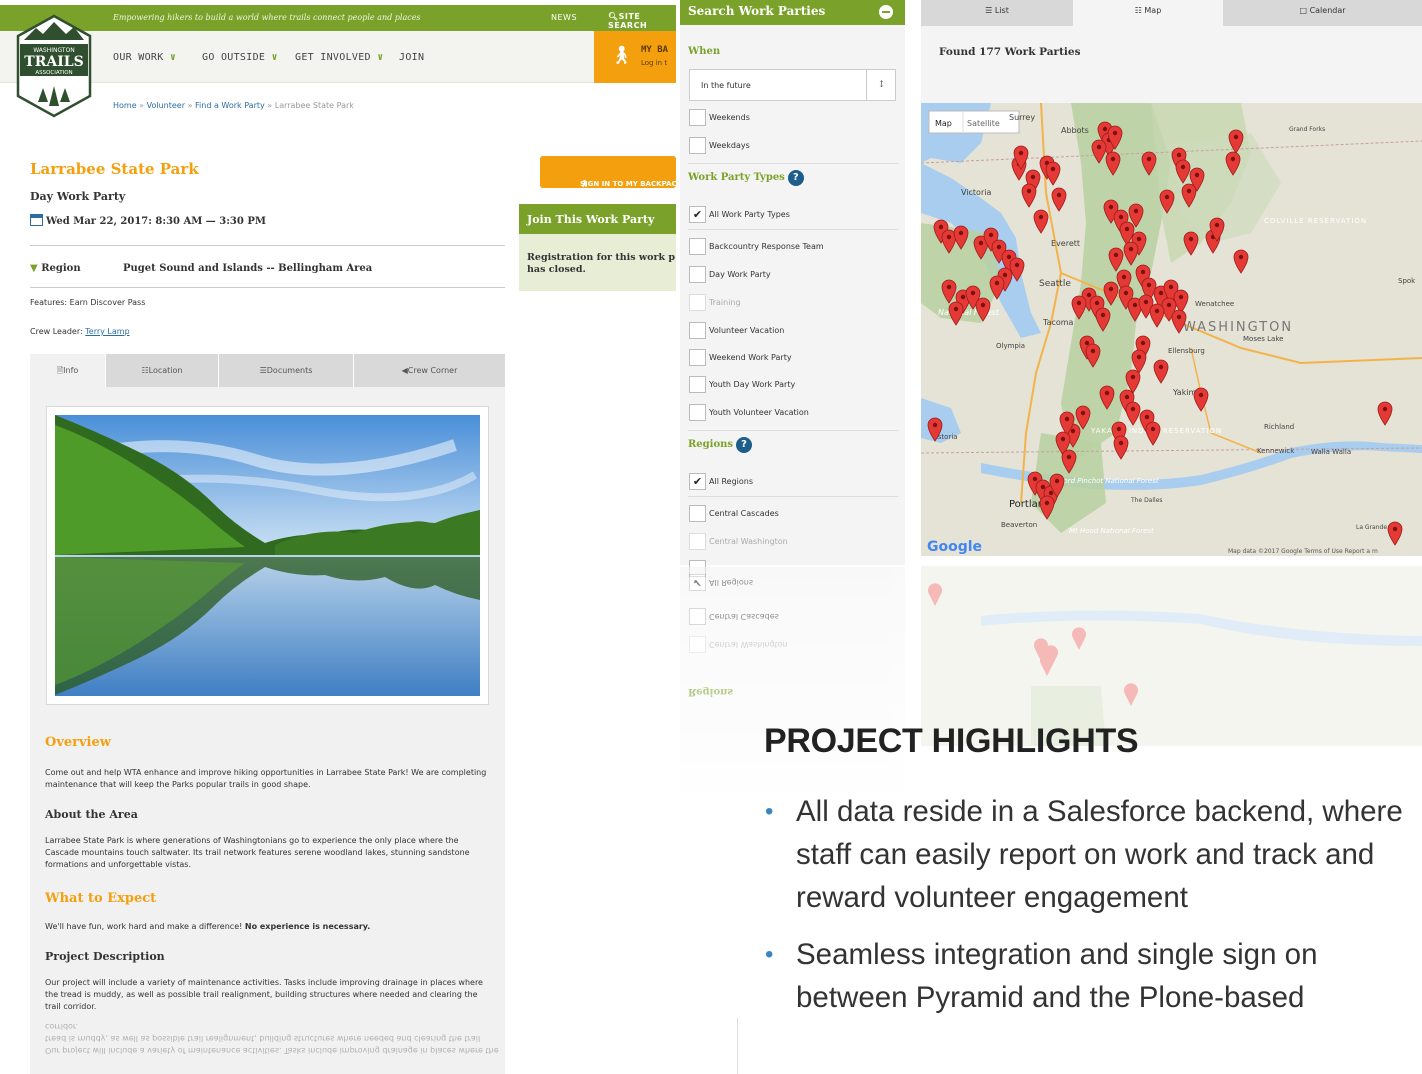 The width and height of the screenshot is (1422, 1074). I want to click on svg-text: COLVILLE RESERVATION, so click(1315, 221).